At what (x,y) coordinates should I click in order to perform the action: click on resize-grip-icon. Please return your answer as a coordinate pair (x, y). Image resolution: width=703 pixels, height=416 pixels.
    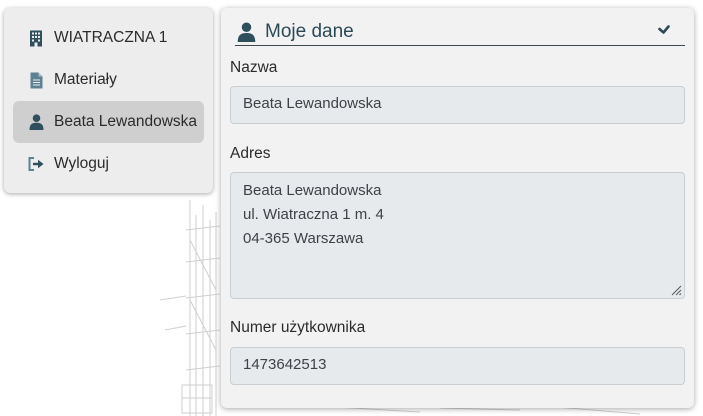
    Looking at the image, I should click on (676, 290).